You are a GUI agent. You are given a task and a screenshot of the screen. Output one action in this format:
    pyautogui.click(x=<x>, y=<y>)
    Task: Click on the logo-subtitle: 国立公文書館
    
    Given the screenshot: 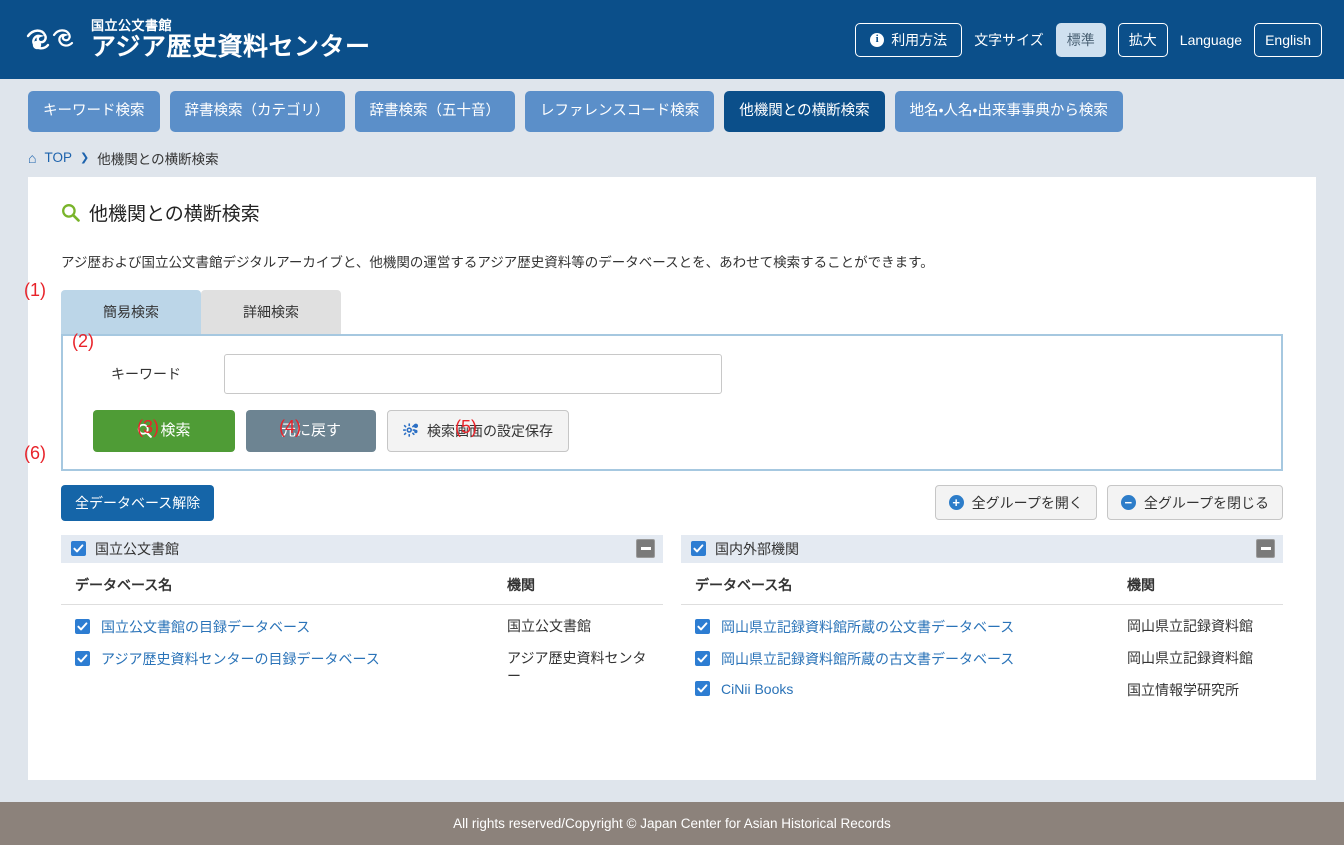 What is the action you would take?
    pyautogui.click(x=132, y=25)
    